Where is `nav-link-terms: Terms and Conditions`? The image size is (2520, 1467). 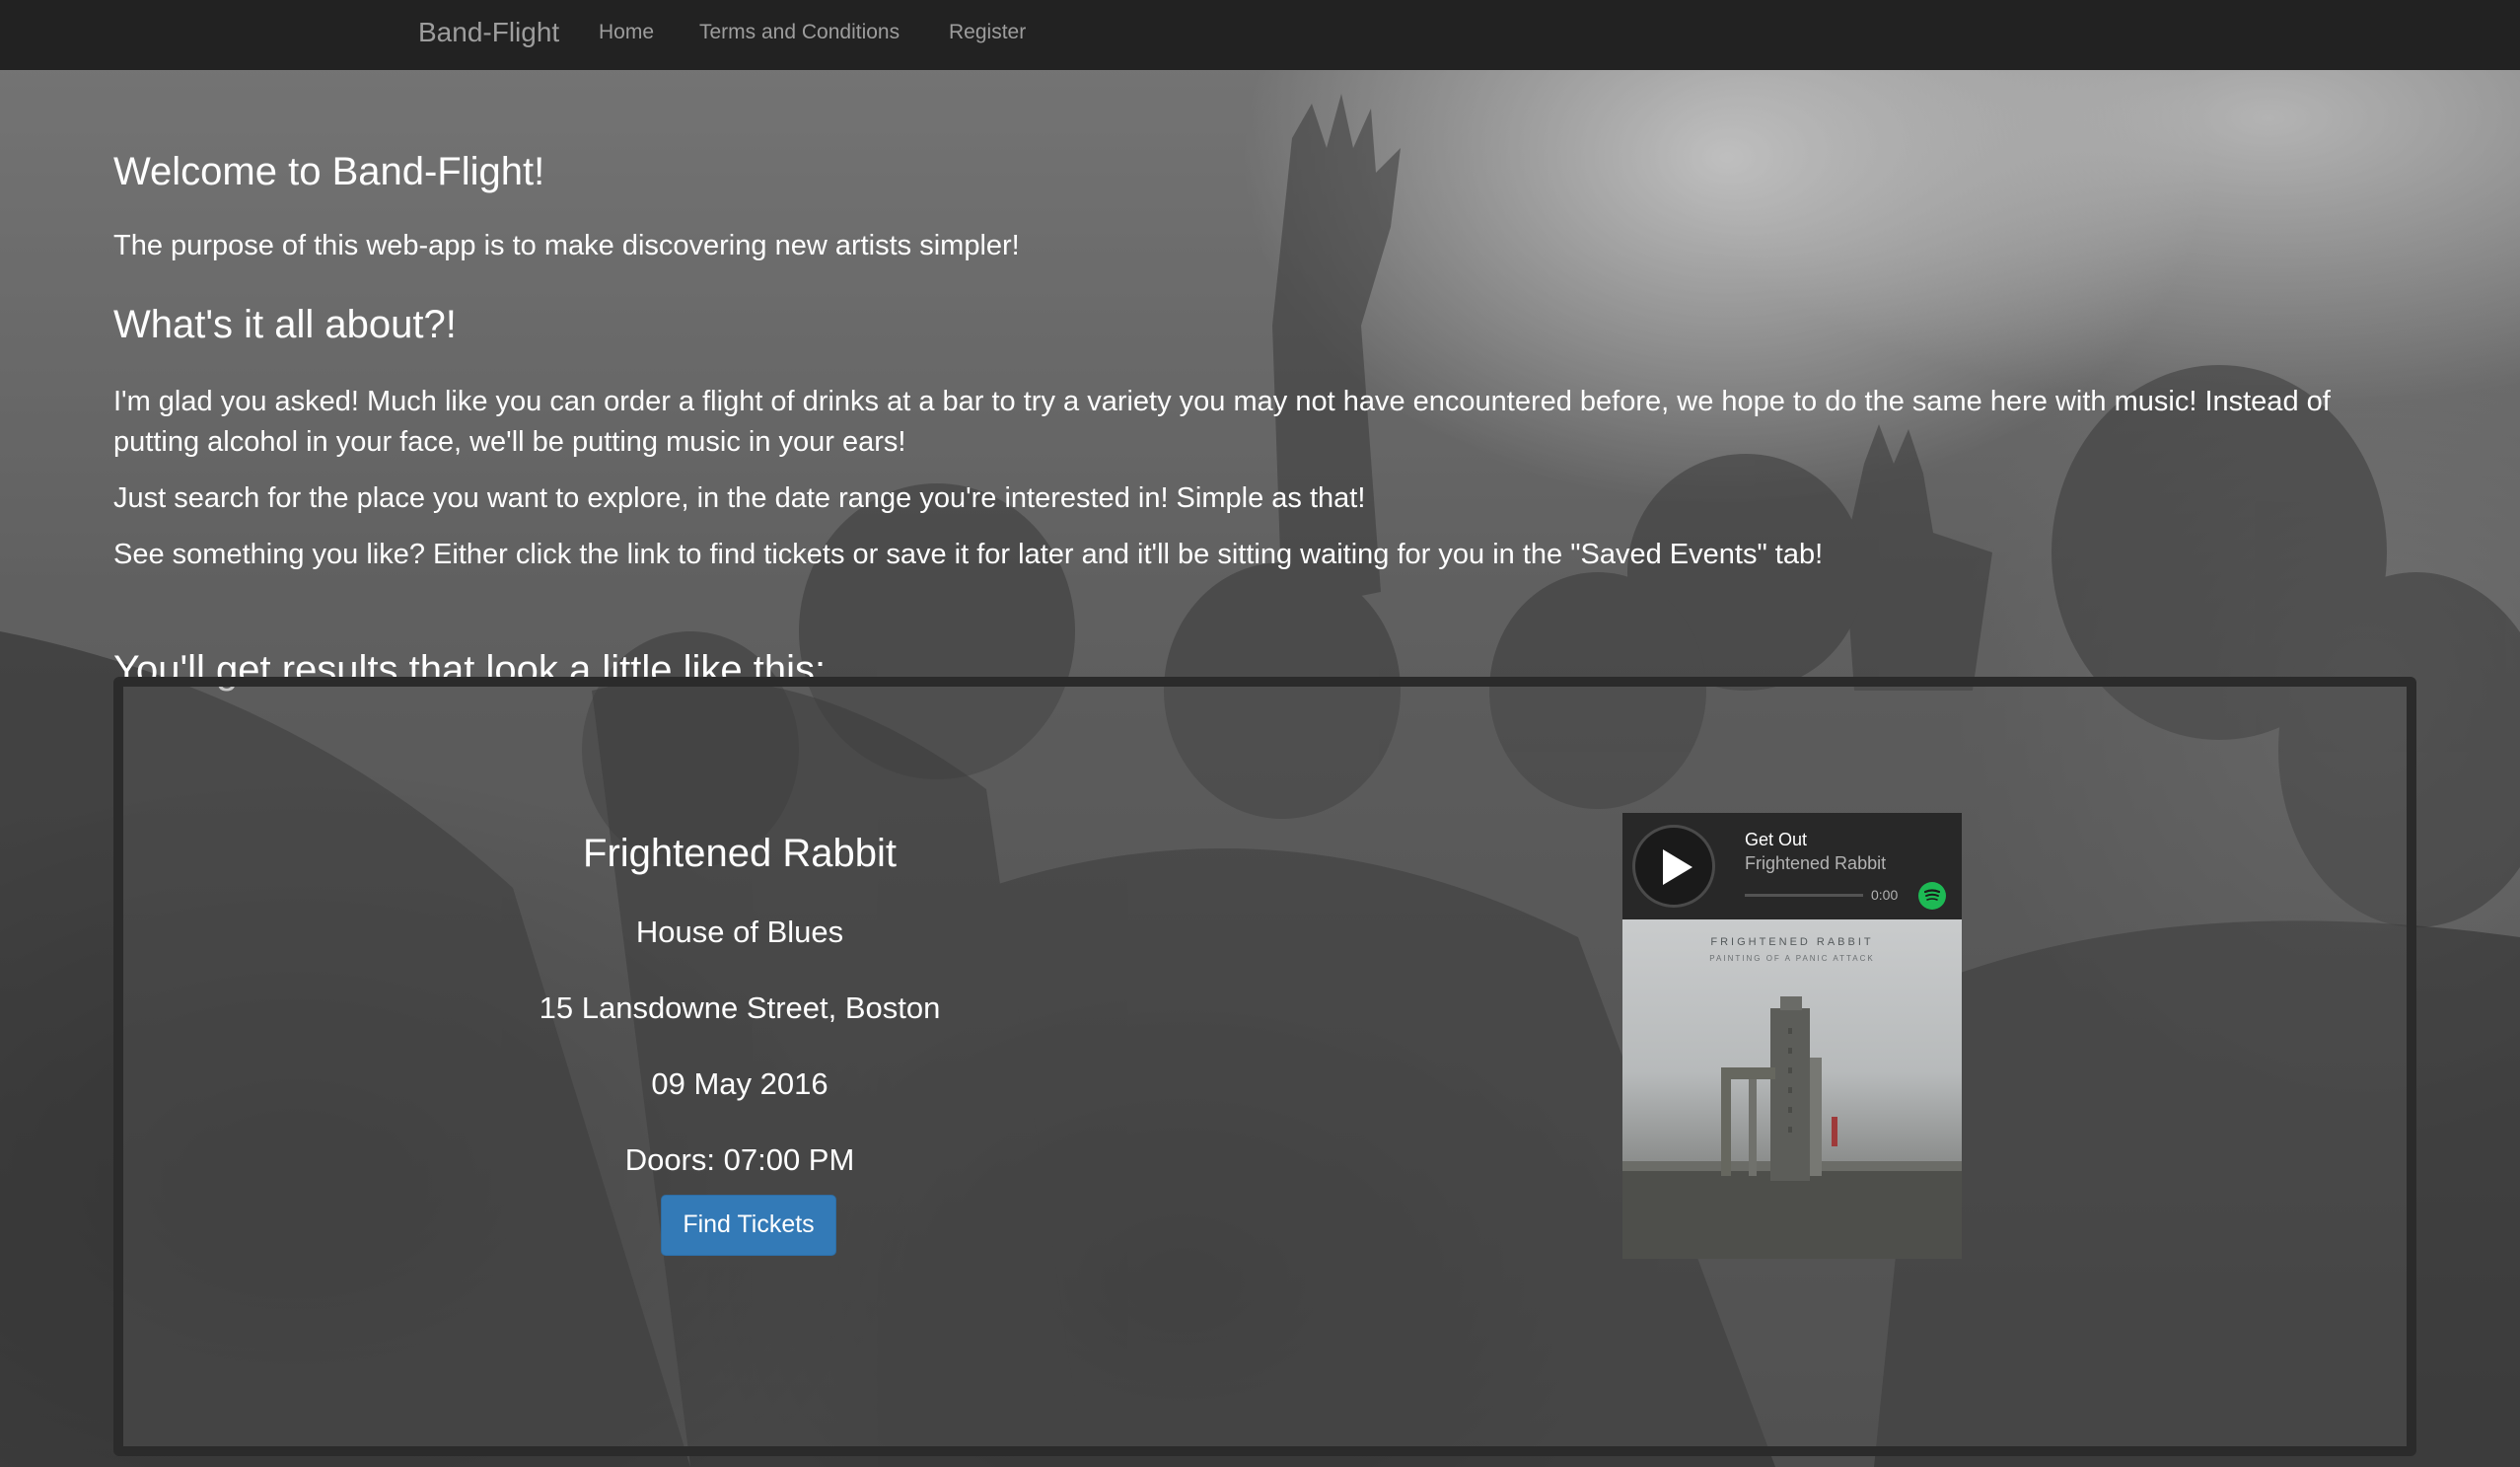 nav-link-terms: Terms and Conditions is located at coordinates (799, 32).